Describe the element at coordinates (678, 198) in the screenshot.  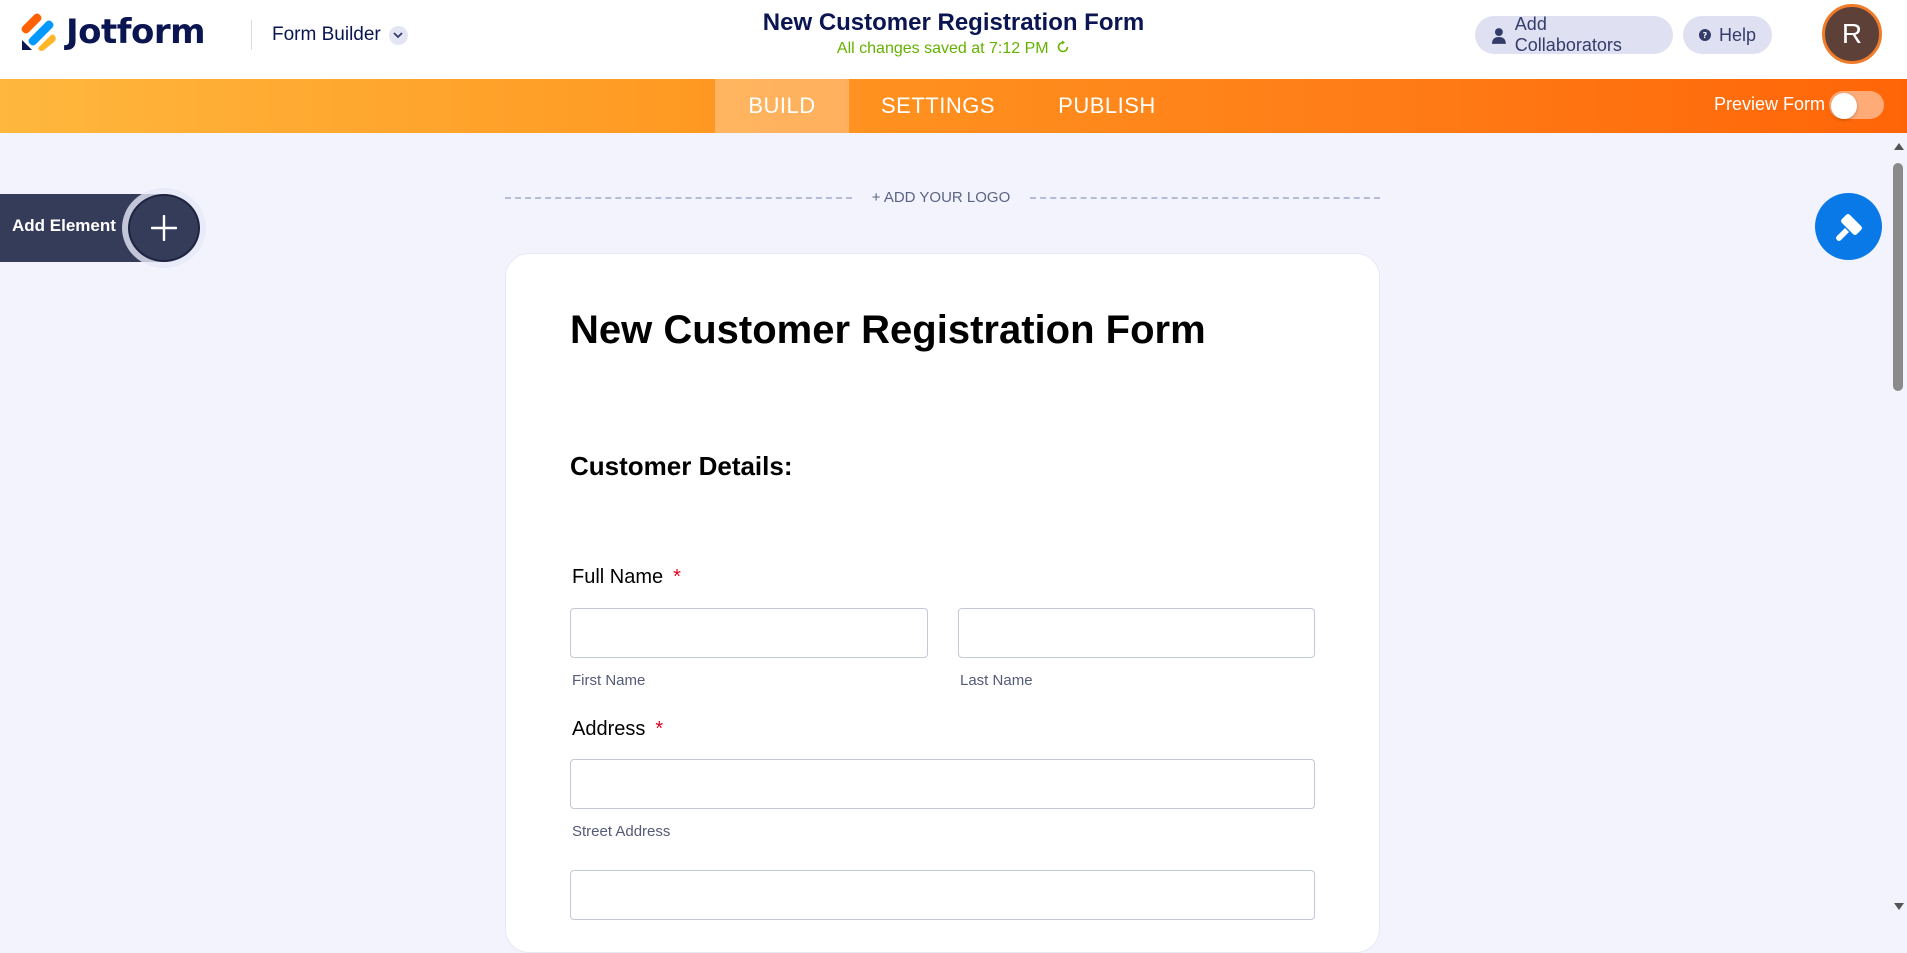
I see `logo-dash-left` at that location.